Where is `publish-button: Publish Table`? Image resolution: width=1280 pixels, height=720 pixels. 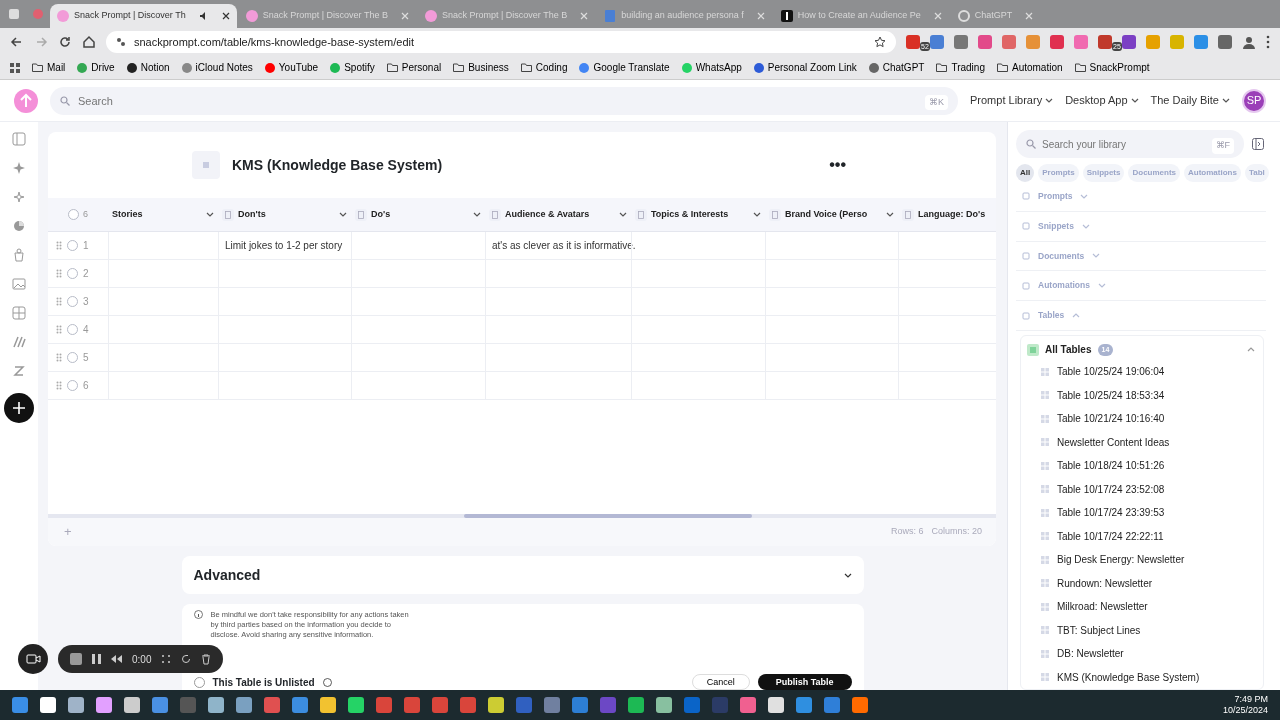 publish-button: Publish Table is located at coordinates (804, 682).